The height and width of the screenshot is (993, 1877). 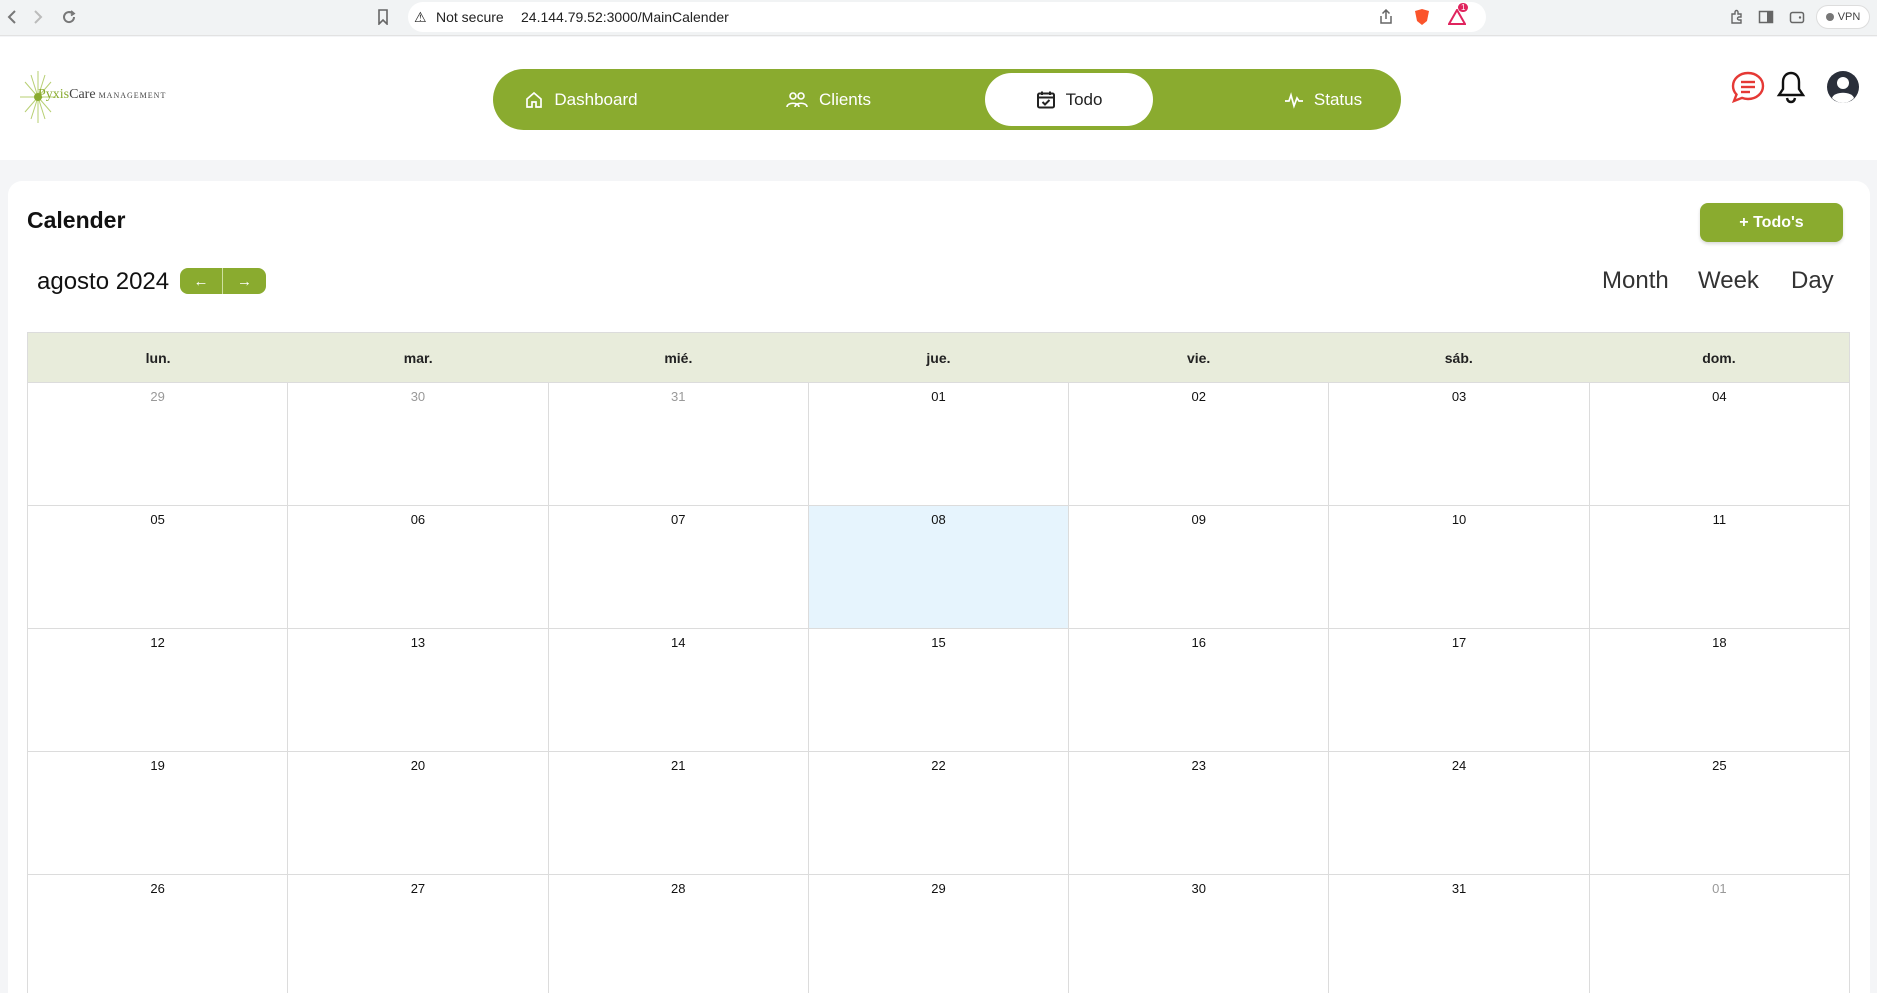 What do you see at coordinates (418, 888) in the screenshot?
I see `day-number: 27` at bounding box center [418, 888].